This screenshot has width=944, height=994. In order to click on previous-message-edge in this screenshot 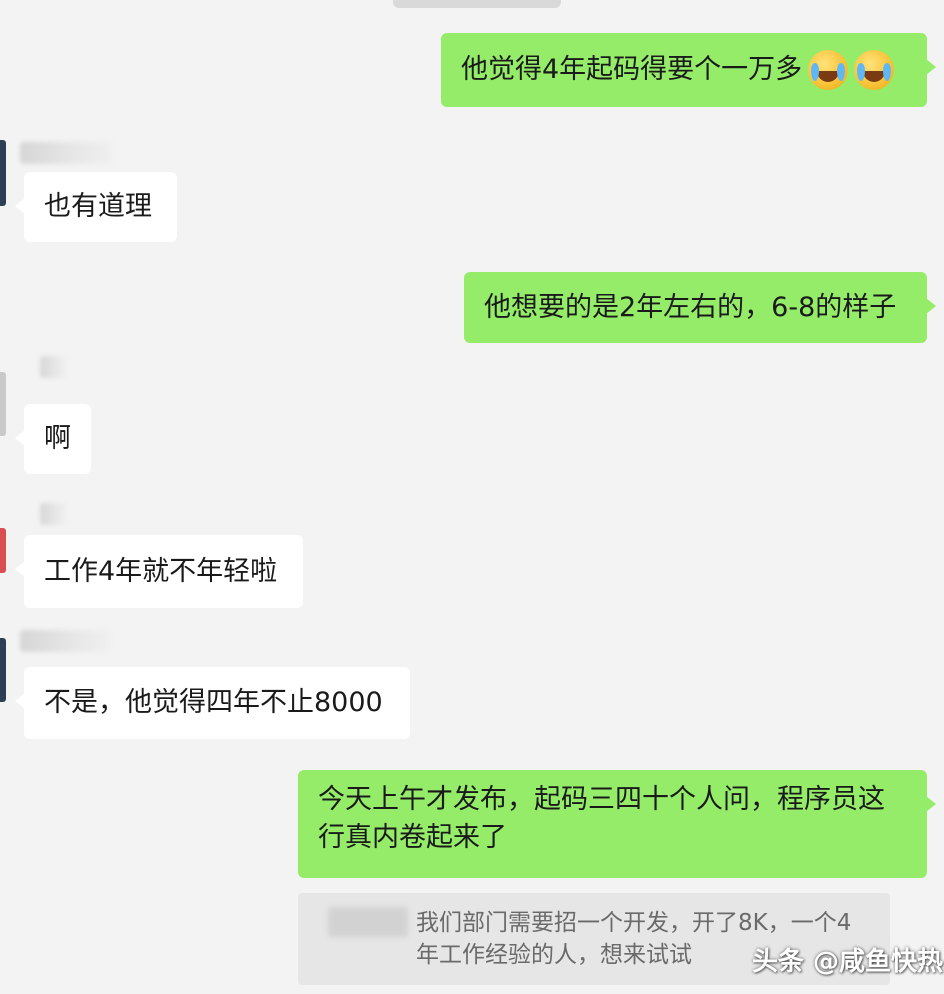, I will do `click(477, 4)`.